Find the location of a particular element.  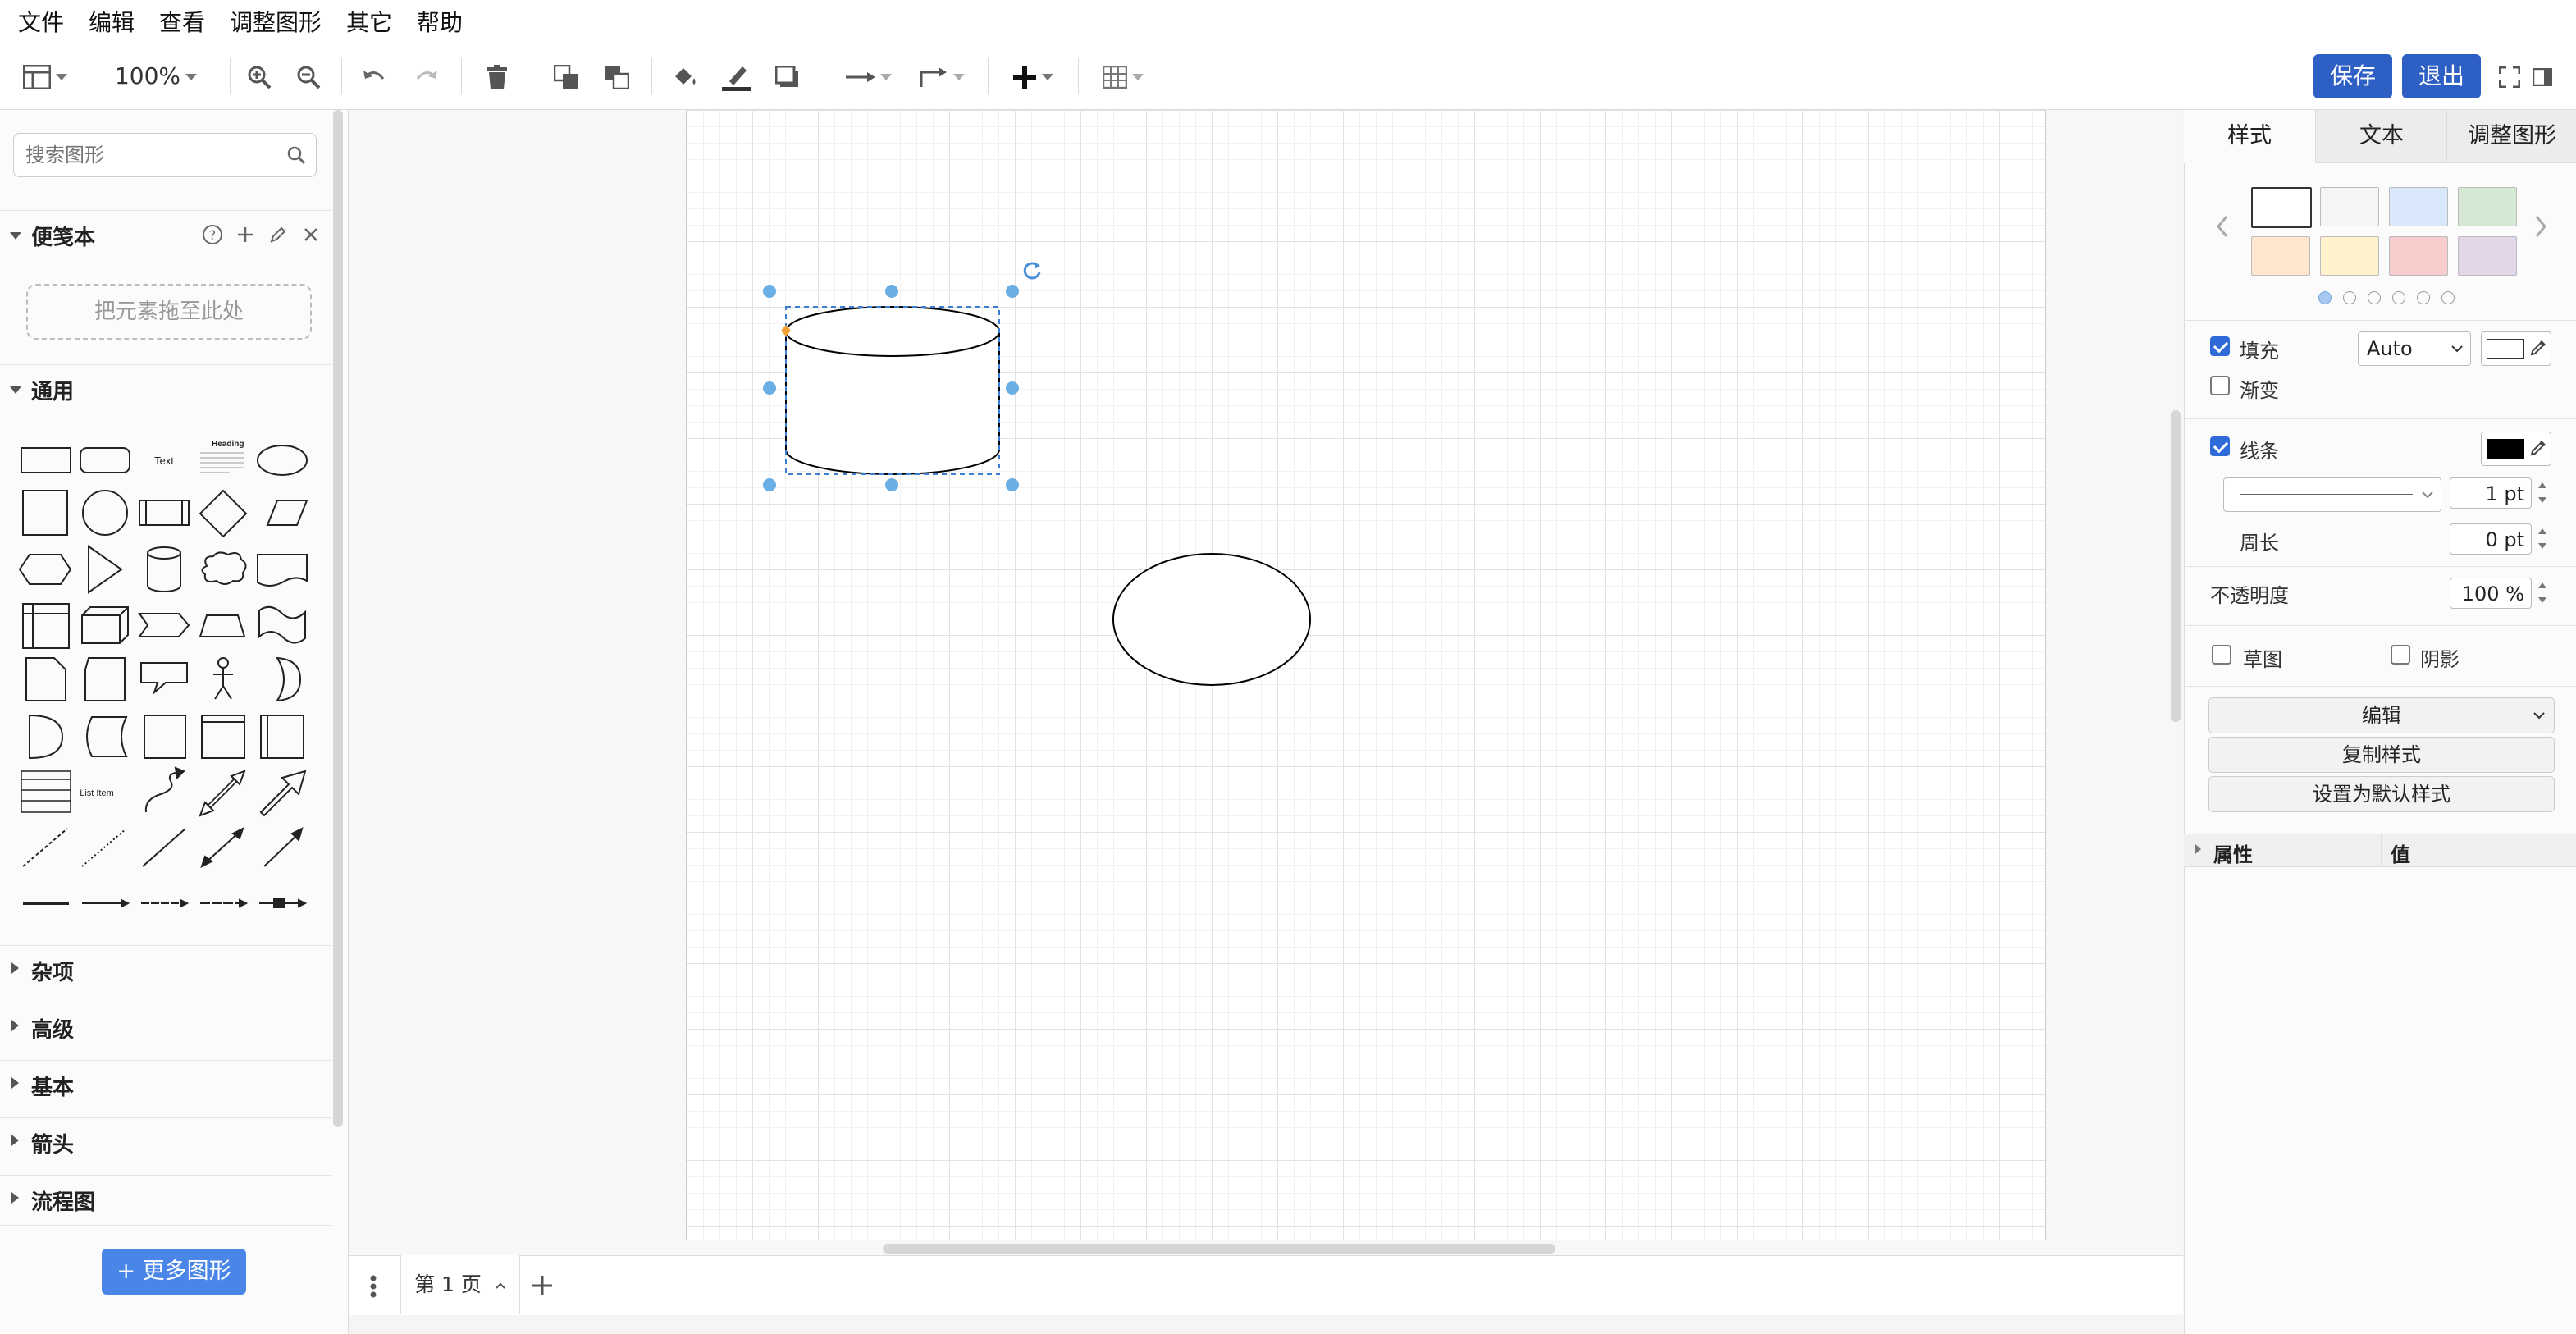

shape-textbox: Heading is located at coordinates (222, 456).